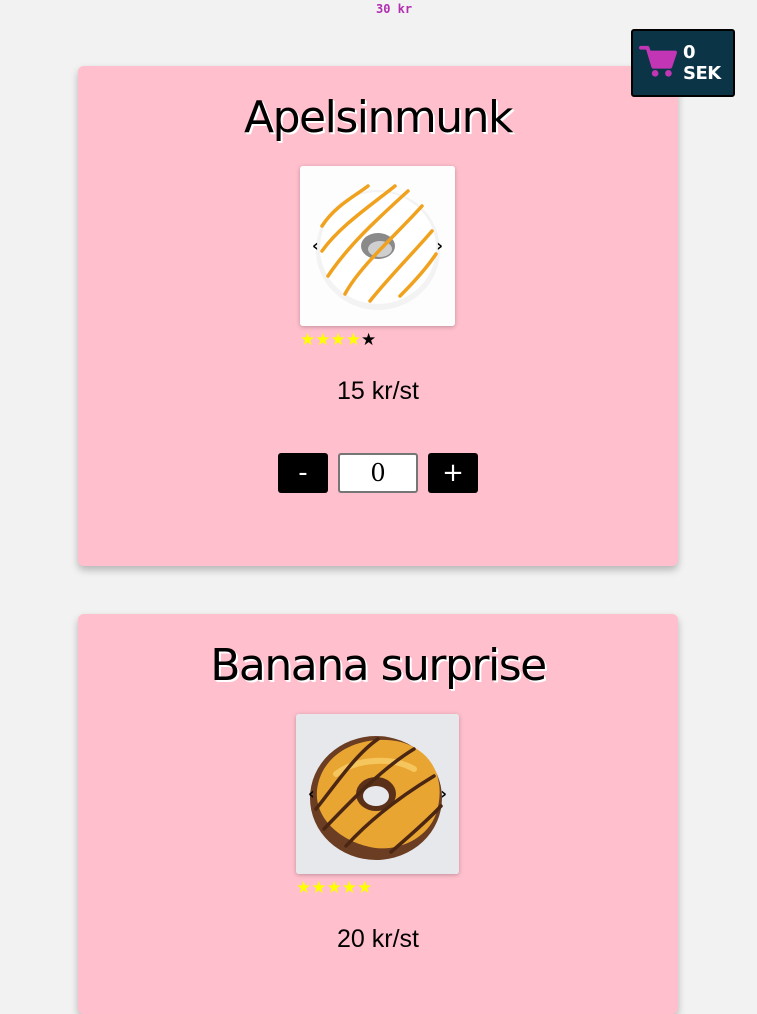 This screenshot has height=1014, width=757. Describe the element at coordinates (394, 9) in the screenshot. I see `top-price-label: 30 kr` at that location.